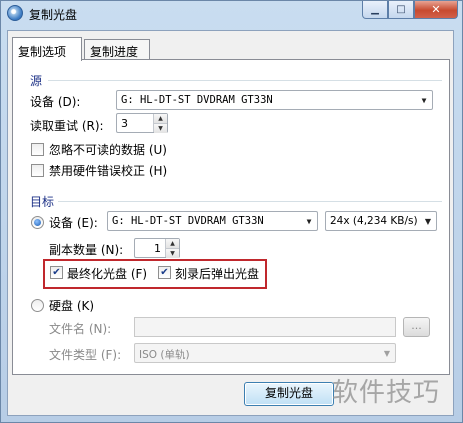 This screenshot has width=463, height=423. I want to click on tab-copy-progress: 复制进度, so click(117, 50).